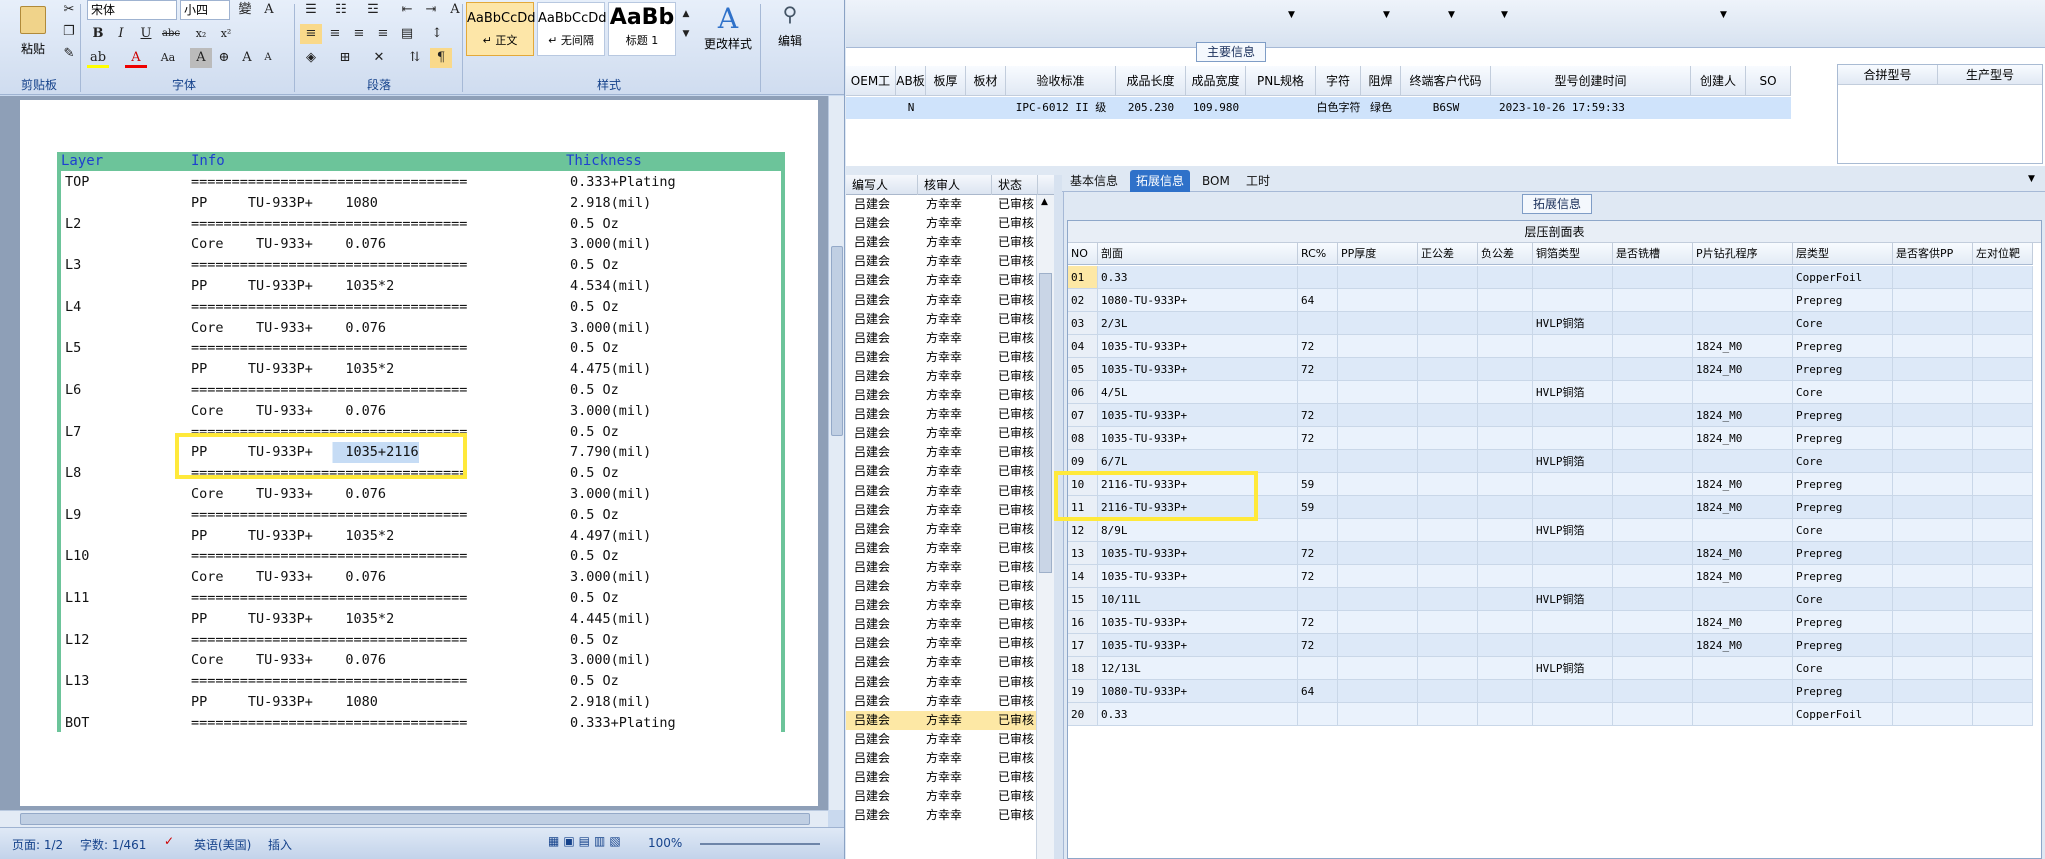 This screenshot has height=859, width=2045. Describe the element at coordinates (245, 10) in the screenshot. I see `font-size-up-icon: 變` at that location.